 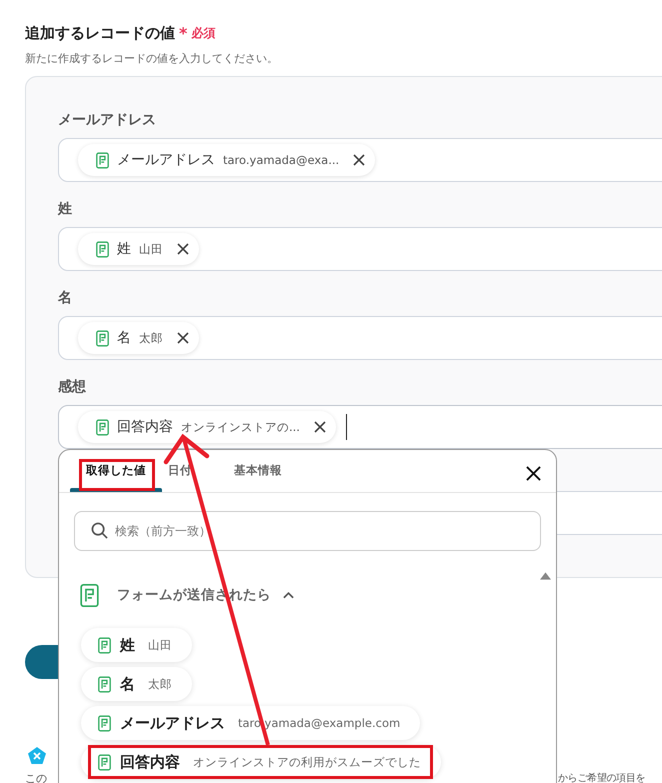 What do you see at coordinates (183, 33) in the screenshot?
I see `required-mark: *` at bounding box center [183, 33].